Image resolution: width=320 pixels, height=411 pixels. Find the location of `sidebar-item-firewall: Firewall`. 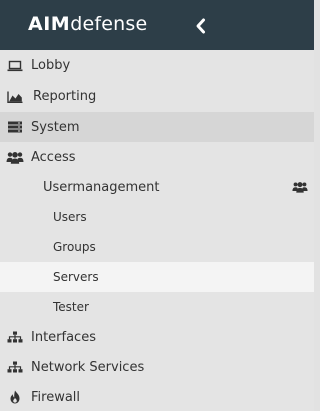

sidebar-item-firewall: Firewall is located at coordinates (157, 396).